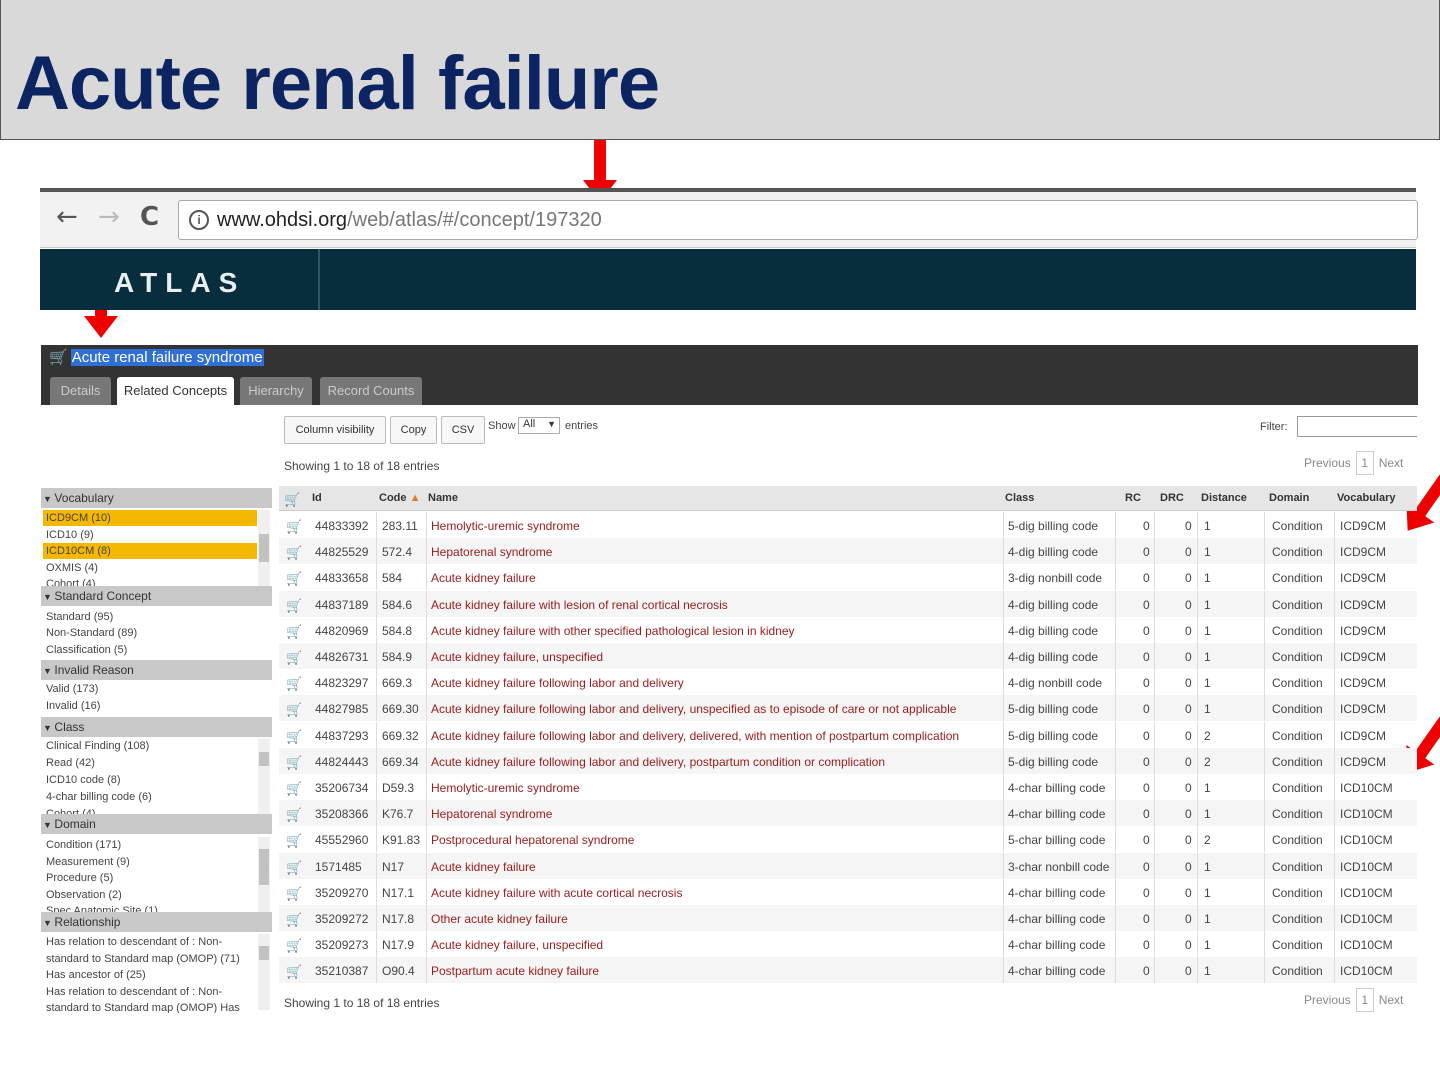 The height and width of the screenshot is (1080, 1440). I want to click on tab-record-counts: Record Counts, so click(371, 391).